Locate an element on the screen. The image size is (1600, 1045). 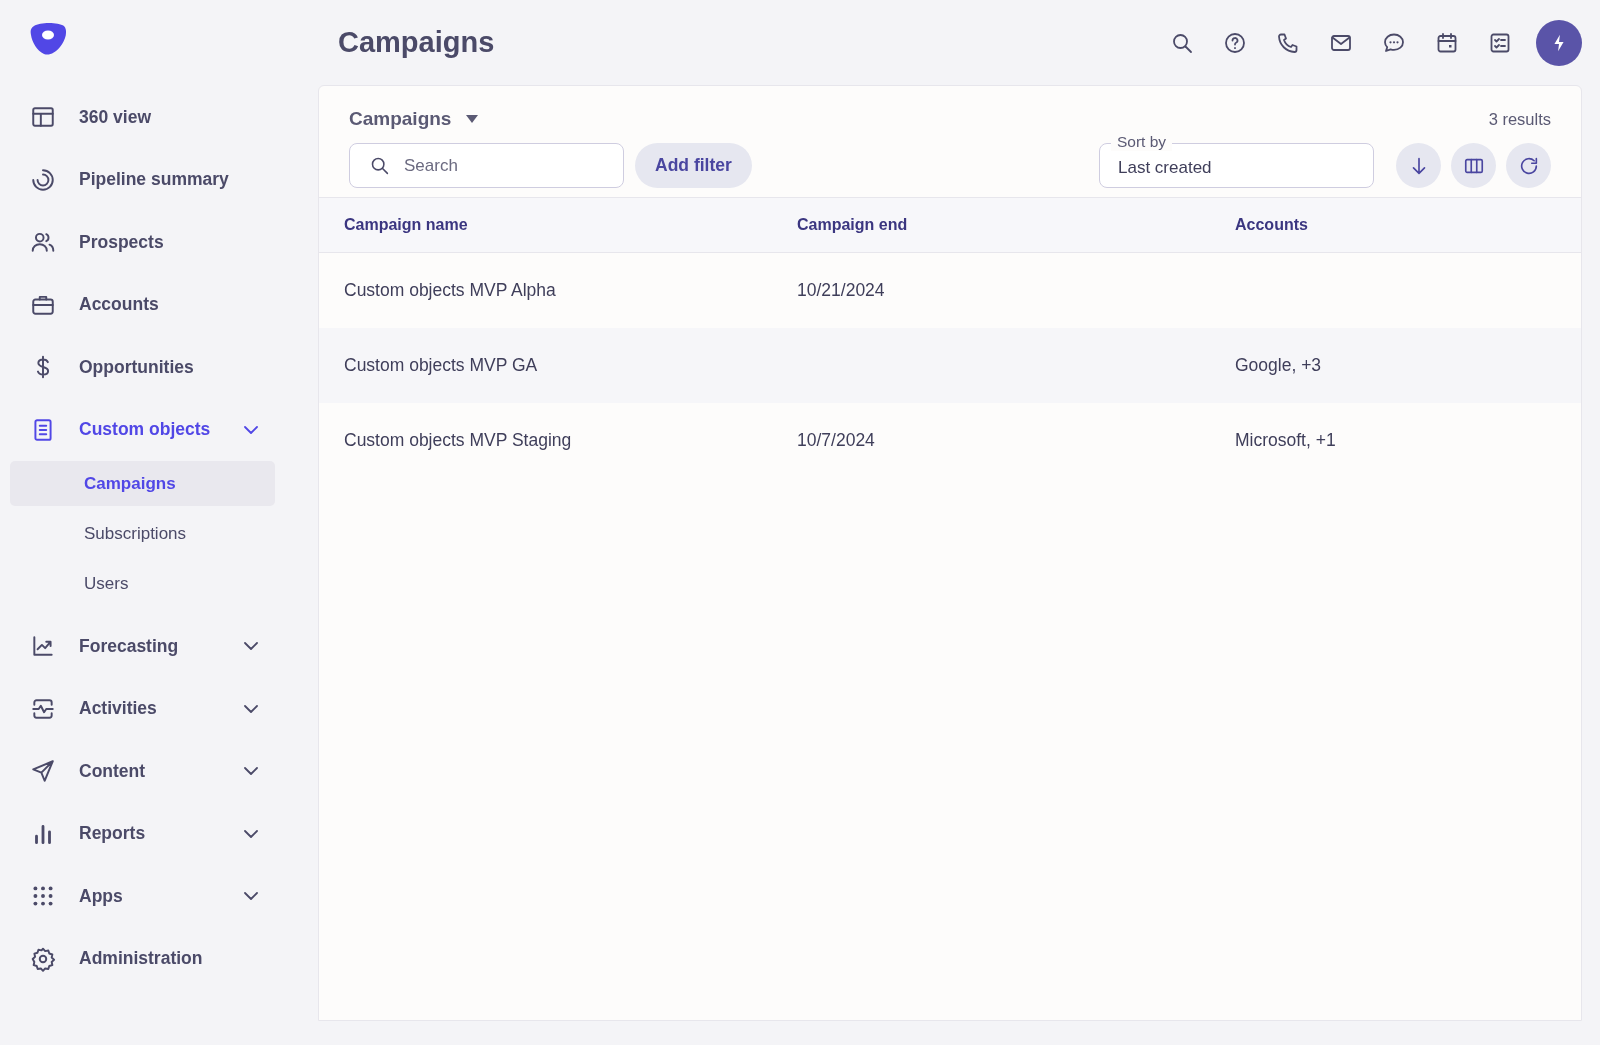
sidebar-item: Custom objects is located at coordinates (139, 429).